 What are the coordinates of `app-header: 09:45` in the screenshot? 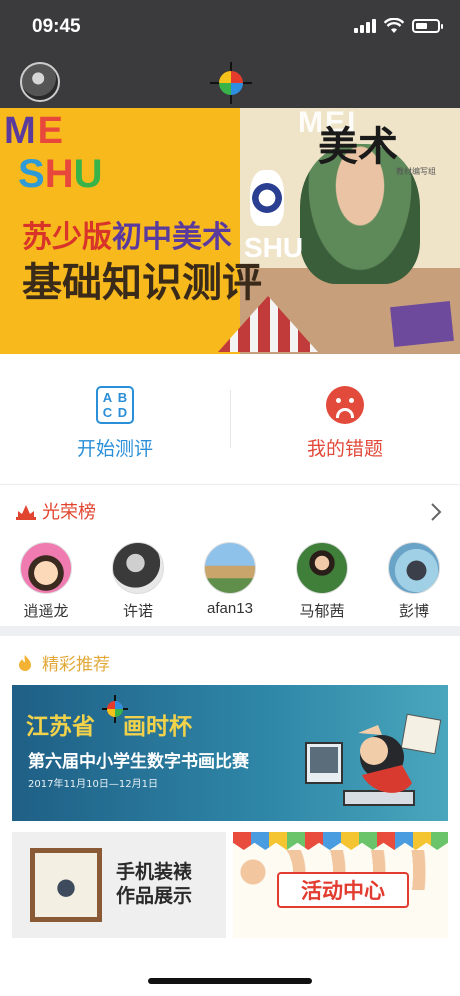 It's located at (230, 54).